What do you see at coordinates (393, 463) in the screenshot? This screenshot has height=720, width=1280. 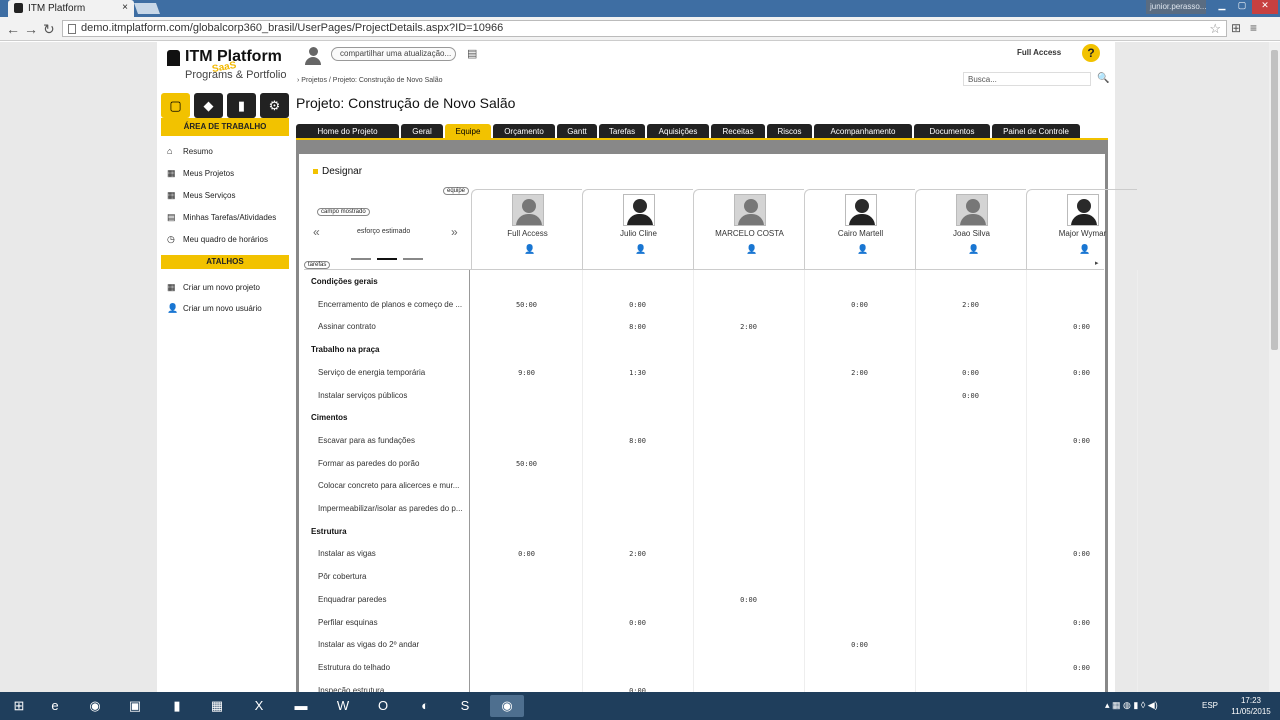 I see `task-row: Formar as paredes do porão` at bounding box center [393, 463].